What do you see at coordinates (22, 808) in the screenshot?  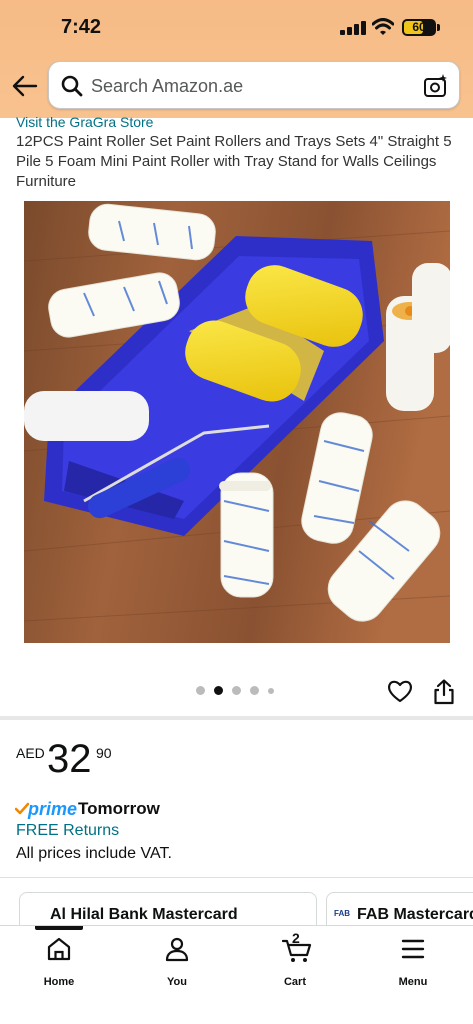 I see `prime-check-icon` at bounding box center [22, 808].